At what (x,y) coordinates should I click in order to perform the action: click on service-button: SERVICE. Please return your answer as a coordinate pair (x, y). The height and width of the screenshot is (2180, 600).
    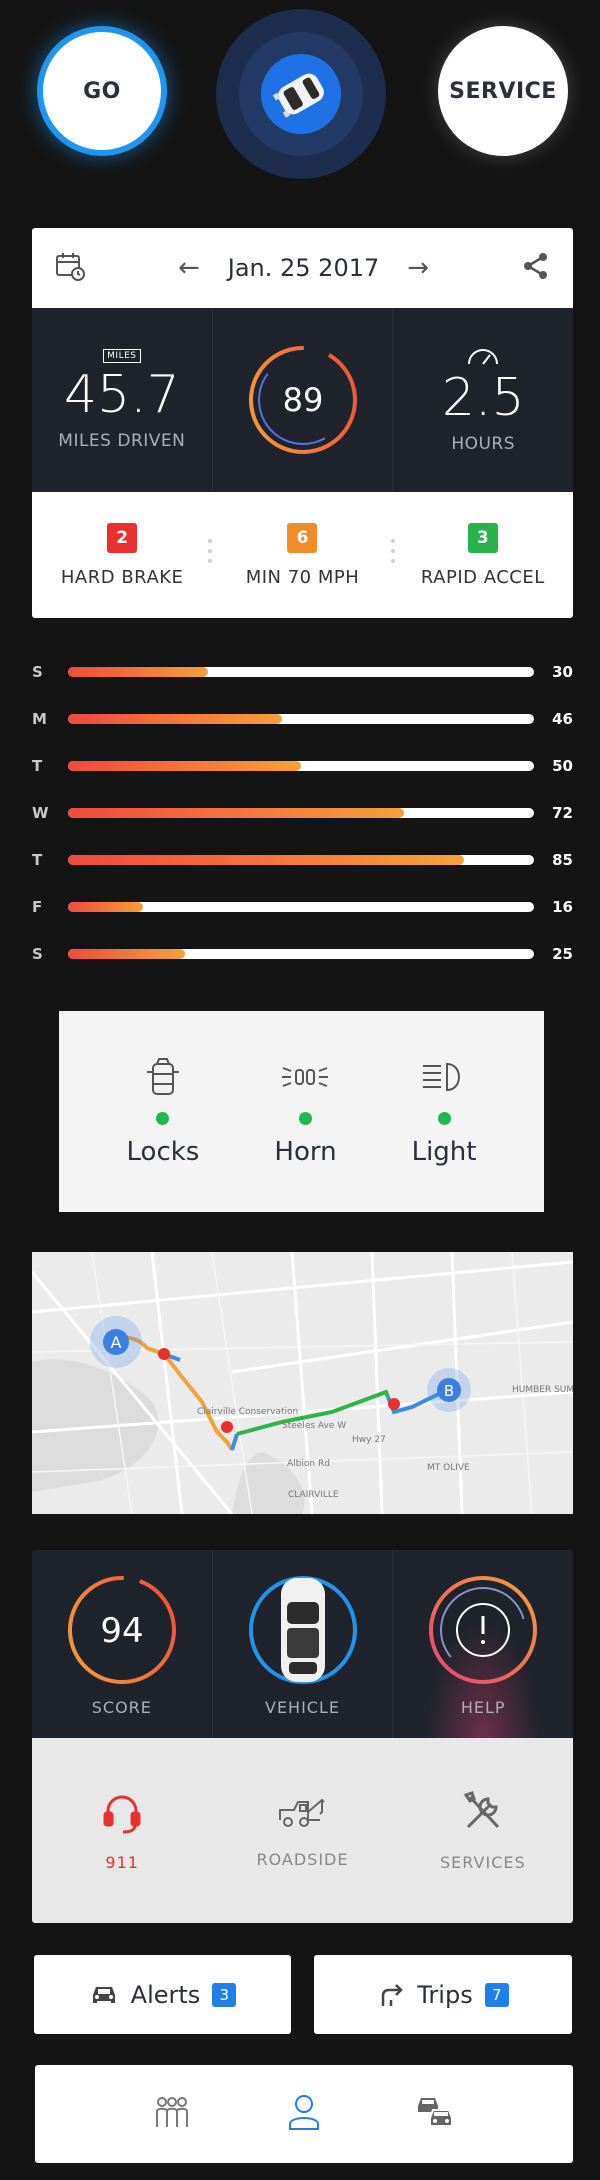
    Looking at the image, I should click on (503, 91).